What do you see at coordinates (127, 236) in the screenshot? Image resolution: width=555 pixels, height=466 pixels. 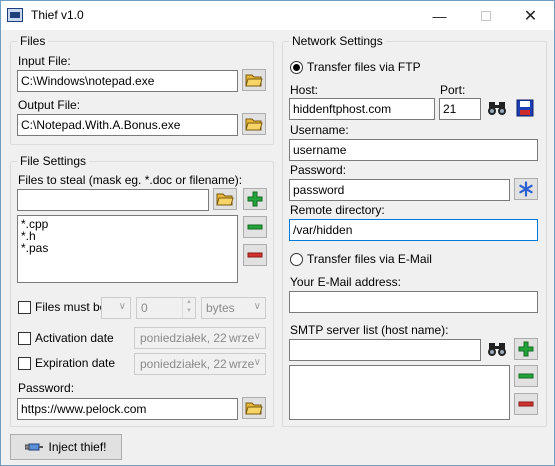 I see `list-item: *.h` at bounding box center [127, 236].